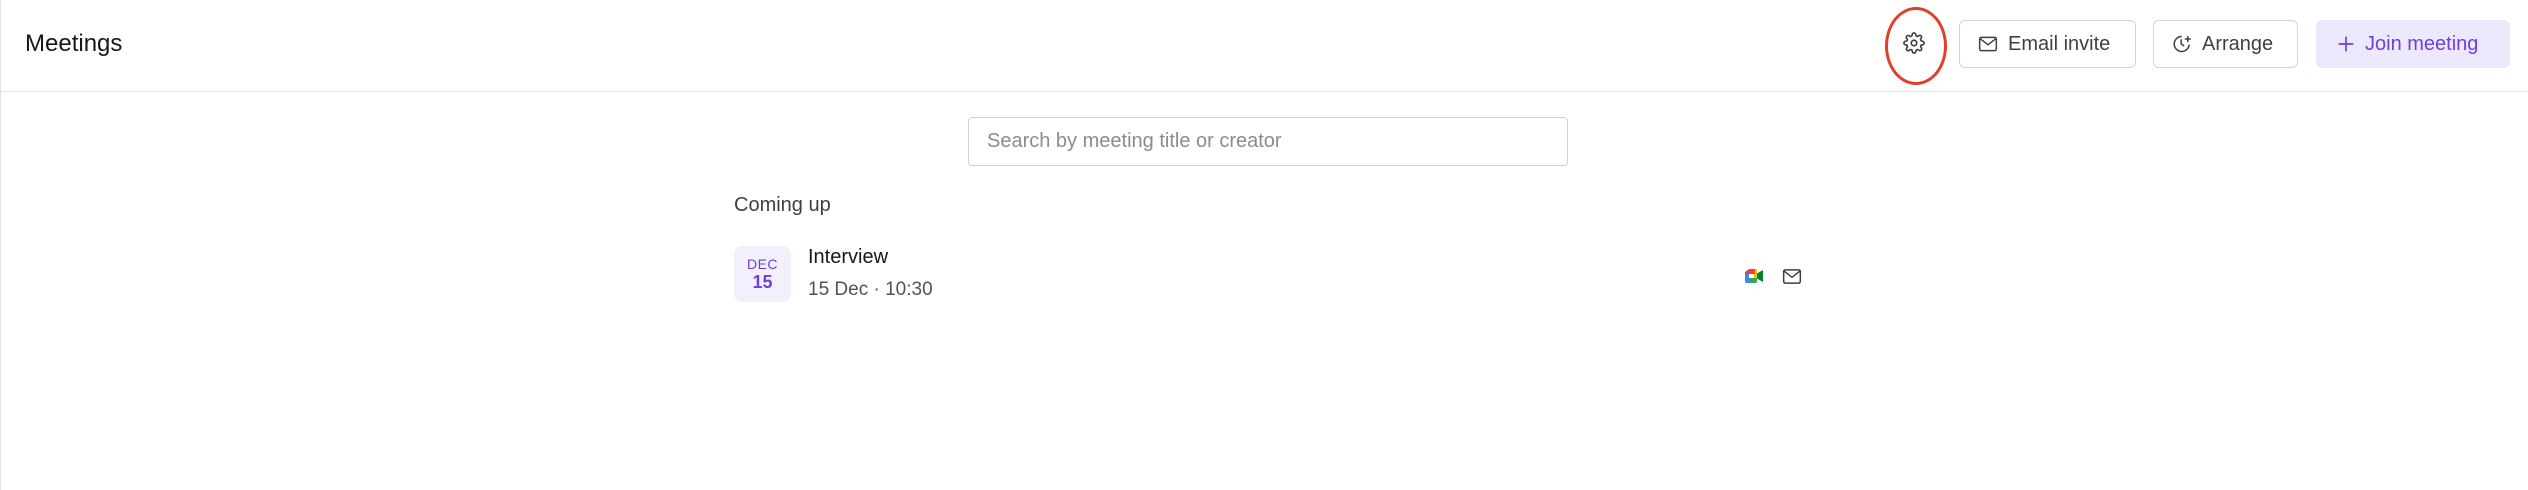  I want to click on date-month: DEC, so click(762, 264).